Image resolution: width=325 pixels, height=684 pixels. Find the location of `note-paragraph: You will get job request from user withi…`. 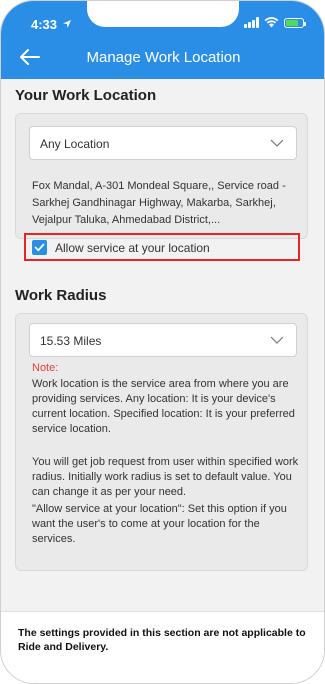

note-paragraph: You will get job request from user withi… is located at coordinates (165, 477).